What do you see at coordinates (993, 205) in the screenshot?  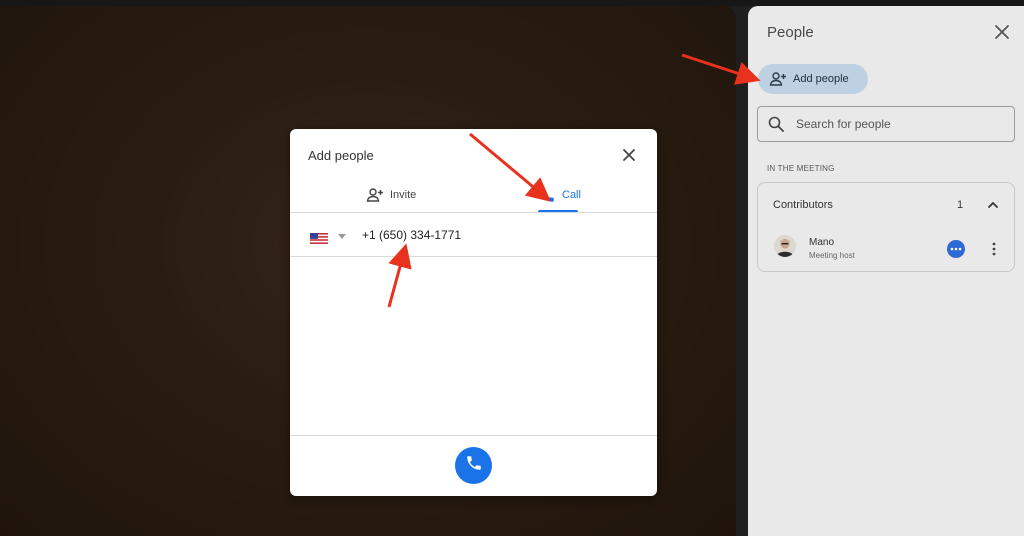 I see `chevron-up-icon` at bounding box center [993, 205].